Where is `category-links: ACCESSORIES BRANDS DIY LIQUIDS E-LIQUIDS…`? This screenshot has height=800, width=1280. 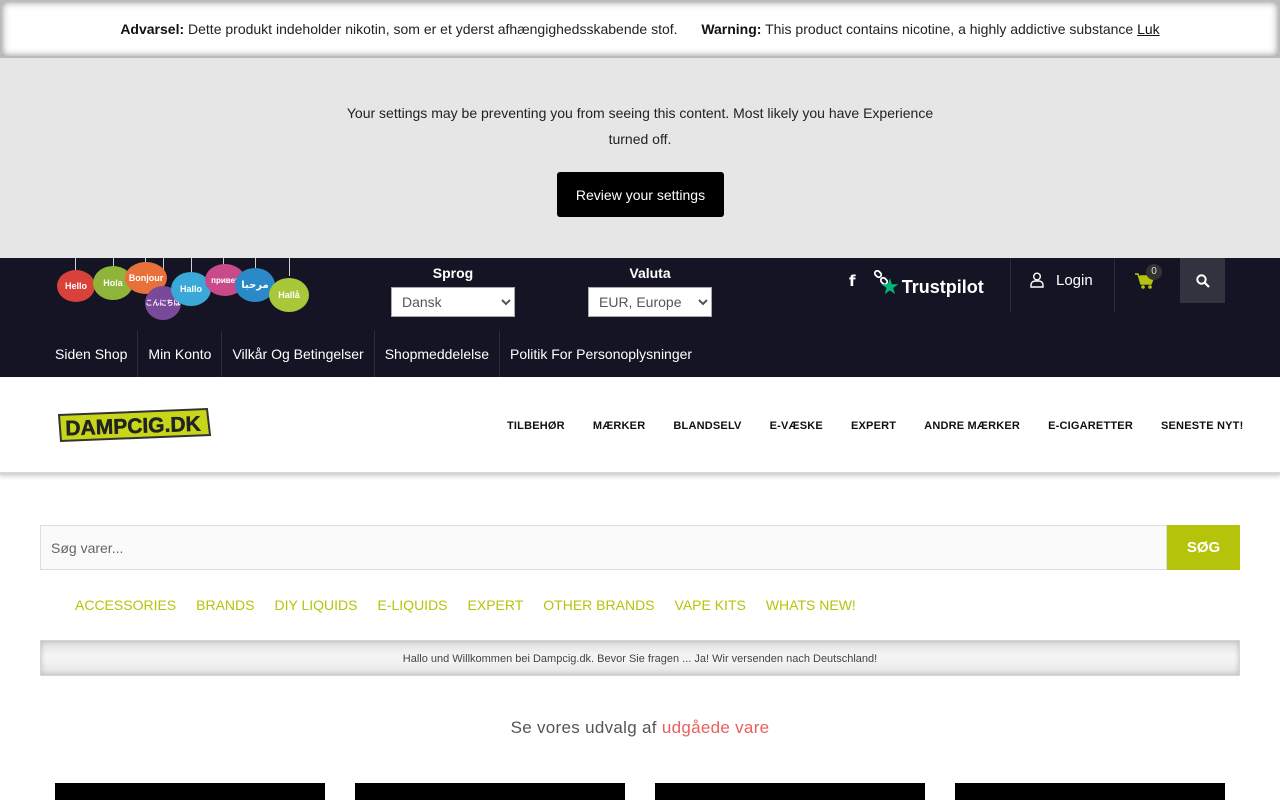
category-links: ACCESSORIES BRANDS DIY LIQUIDS E-LIQUIDS… is located at coordinates (465, 605).